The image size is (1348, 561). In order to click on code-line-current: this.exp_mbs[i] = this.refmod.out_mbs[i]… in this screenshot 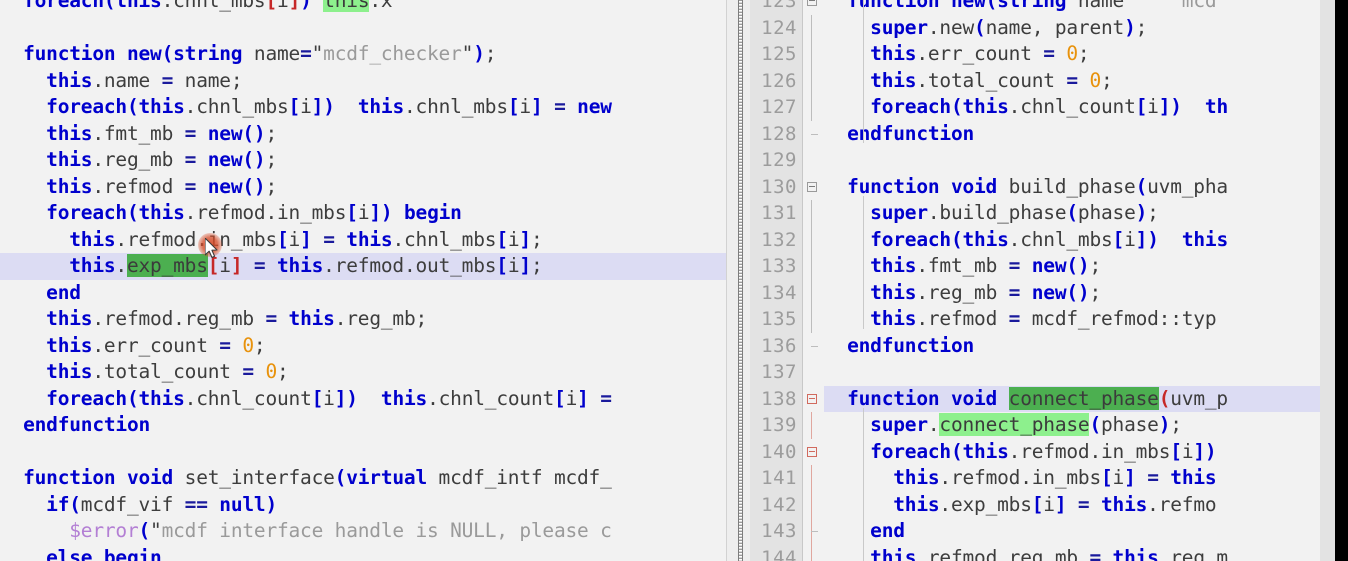, I will do `click(363, 266)`.